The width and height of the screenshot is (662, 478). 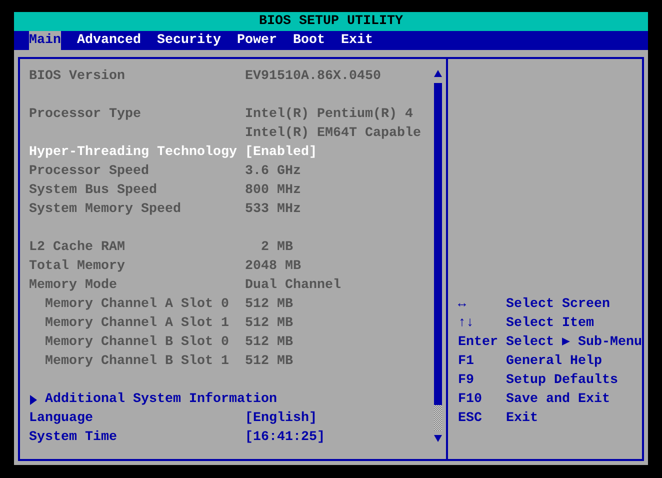 I want to click on key-description: Exit, so click(x=522, y=419).